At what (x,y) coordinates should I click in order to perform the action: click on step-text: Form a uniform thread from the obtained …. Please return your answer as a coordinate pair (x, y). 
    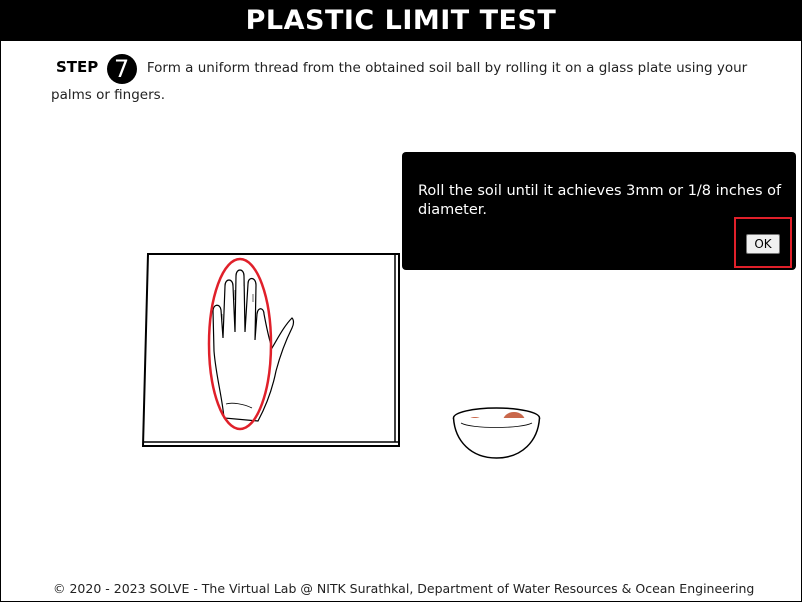
    Looking at the image, I should click on (399, 81).